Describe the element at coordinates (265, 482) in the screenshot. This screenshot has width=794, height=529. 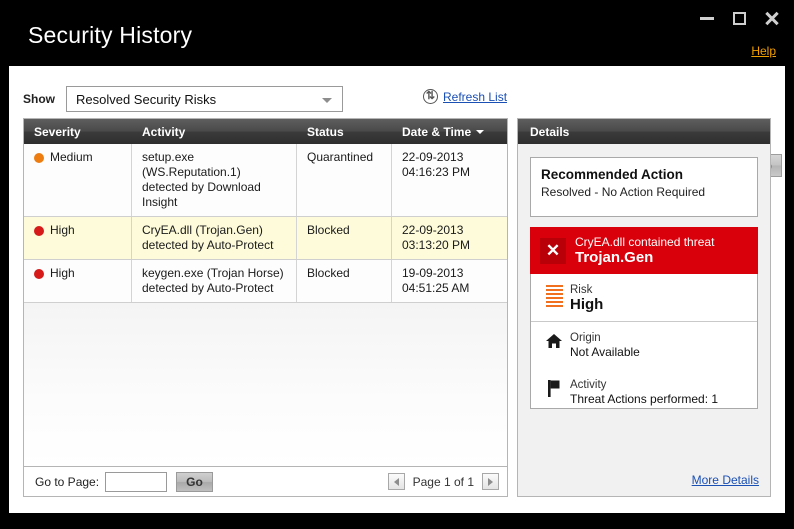
I see `pagination-bar: Go to Page: Go Page 1 of 1` at that location.